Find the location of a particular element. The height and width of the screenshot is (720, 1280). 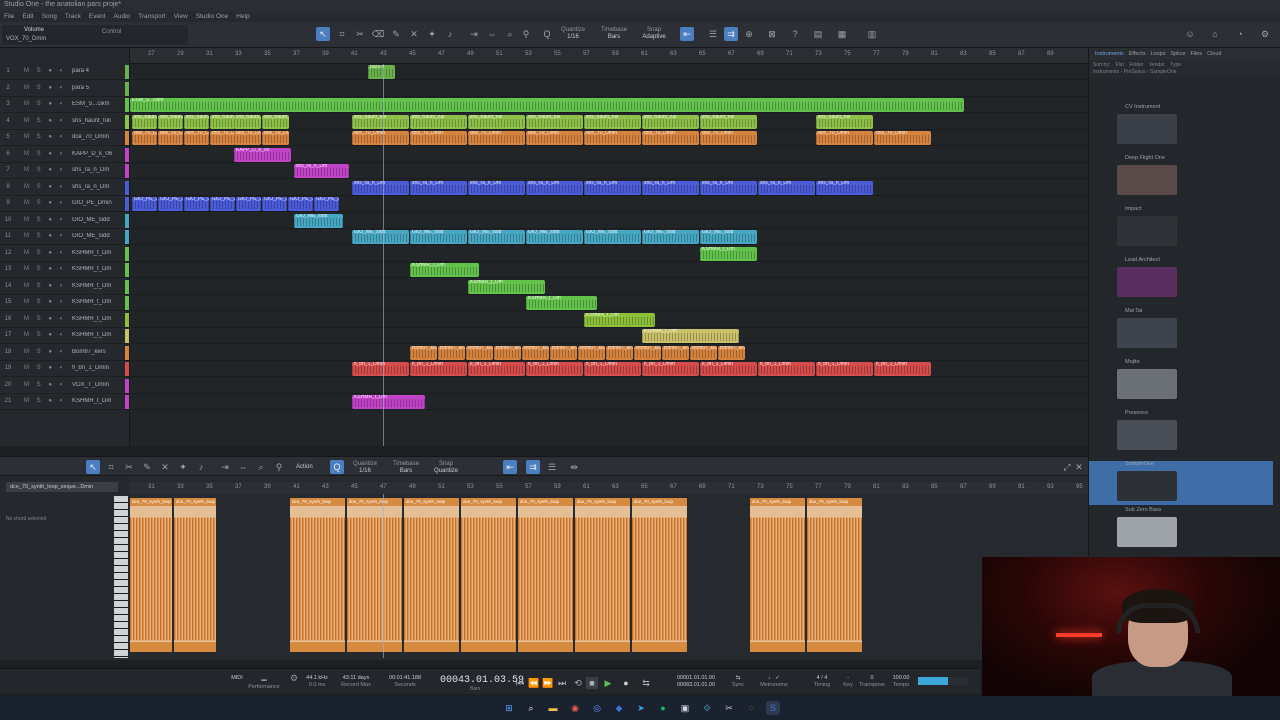

sort-vendor: Vendor is located at coordinates (1157, 65).